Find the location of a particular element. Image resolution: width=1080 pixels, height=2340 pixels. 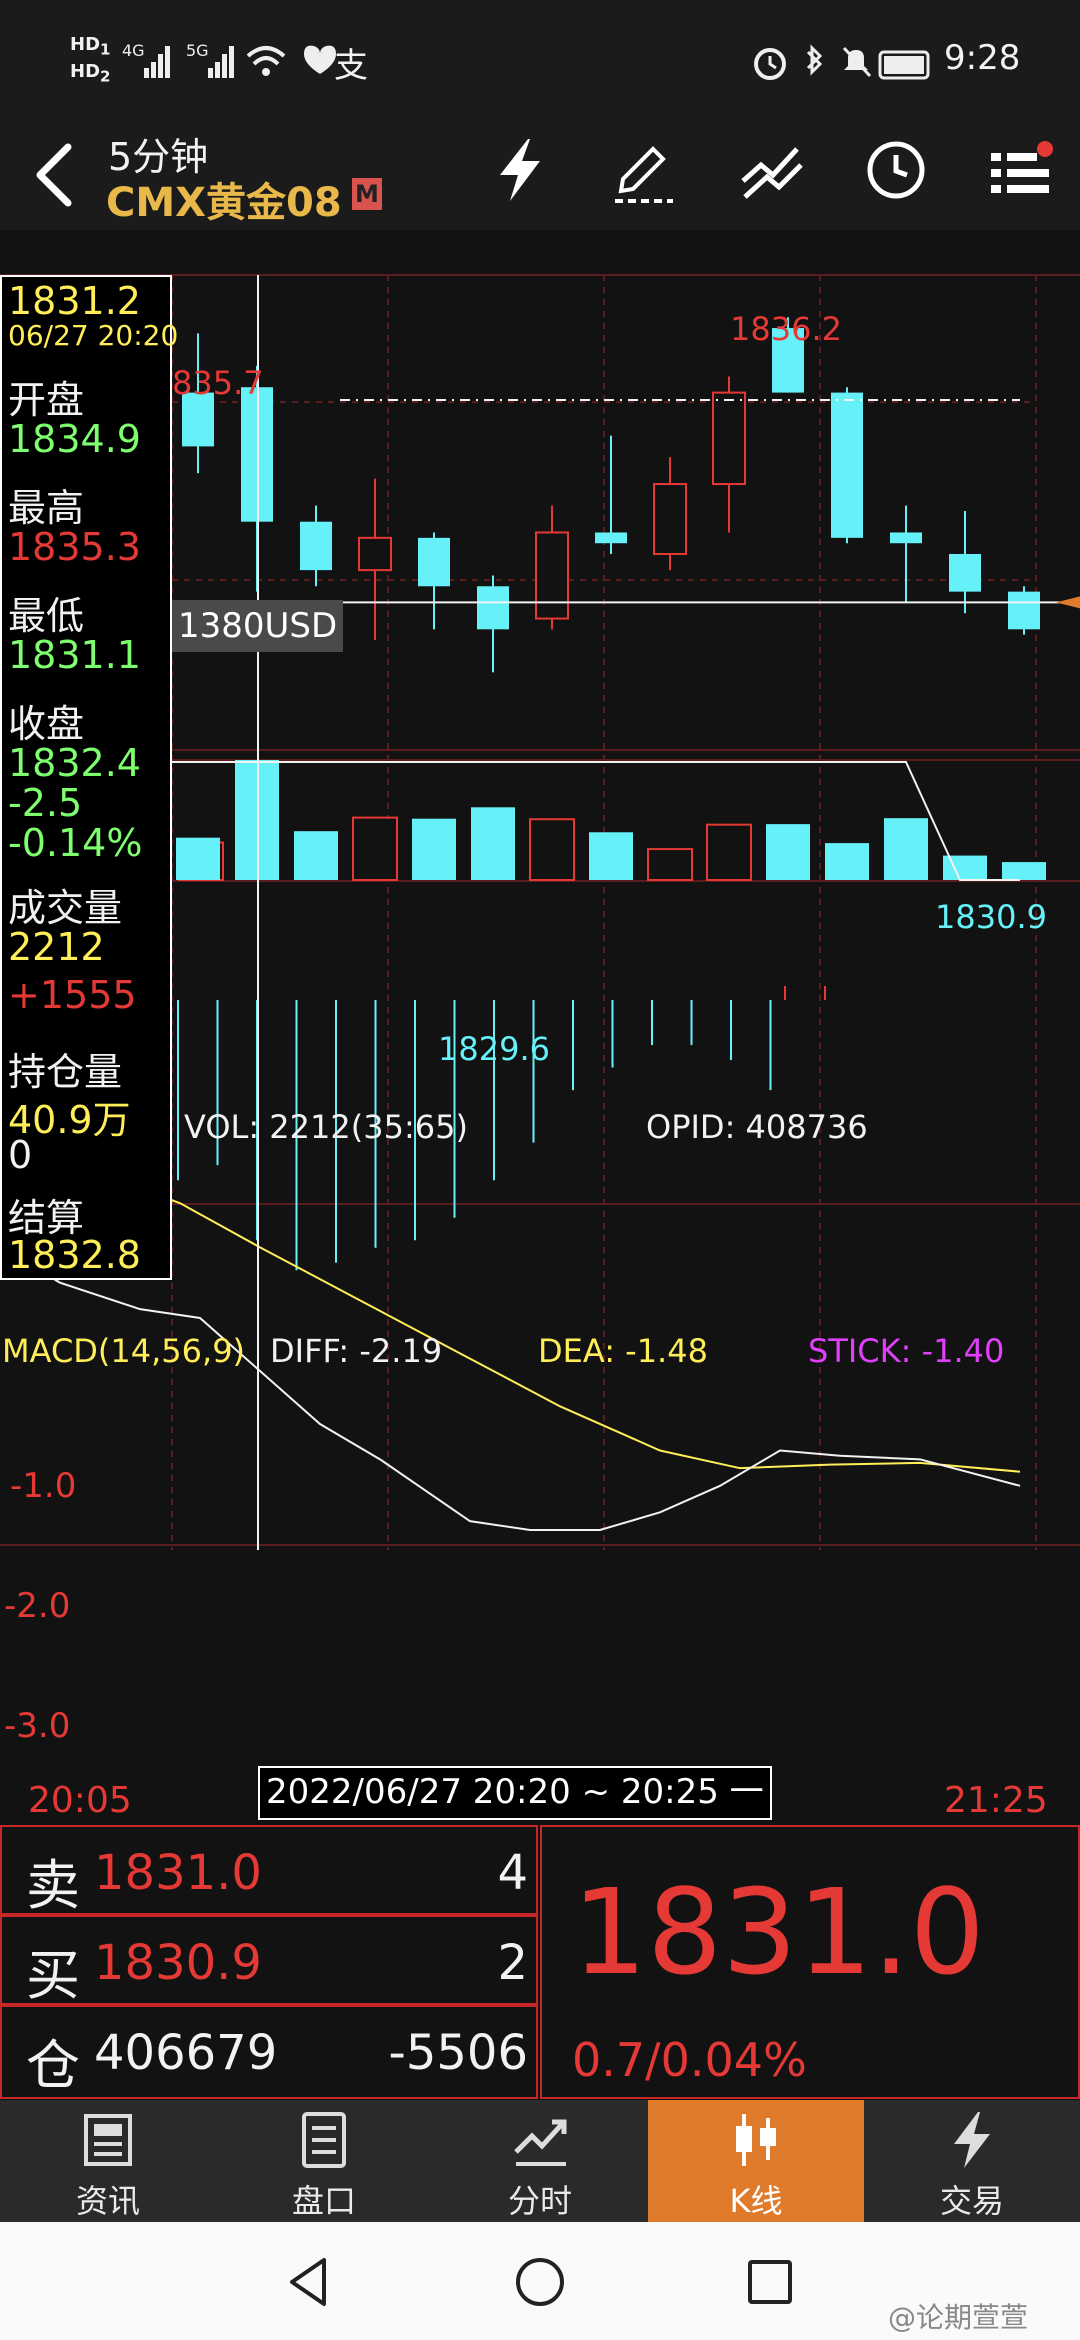

sell-row: 卖 1831.0 4 is located at coordinates (269, 1871).